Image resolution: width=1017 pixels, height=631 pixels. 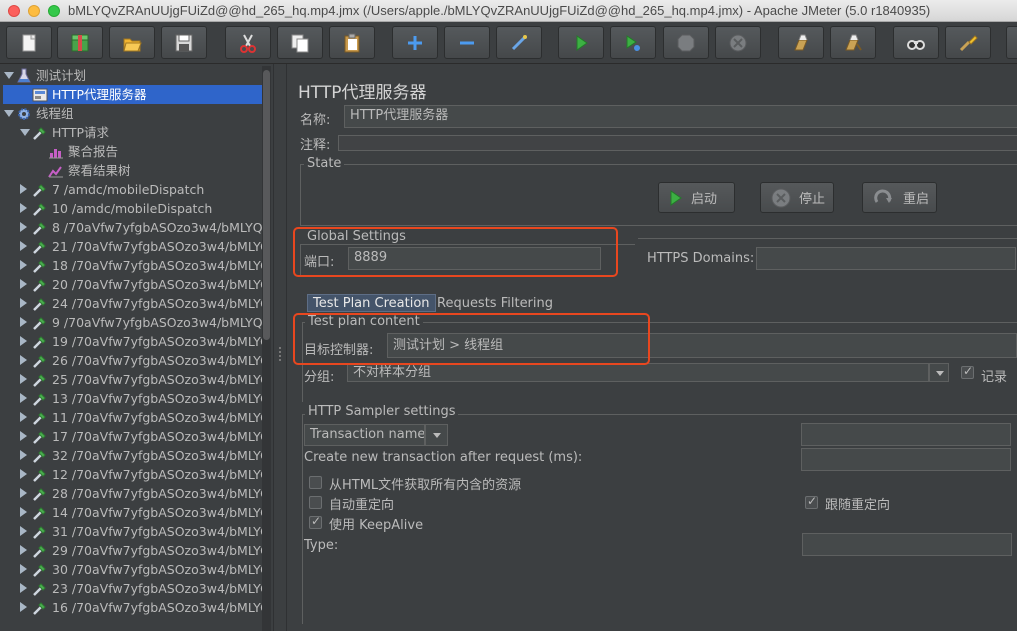 I want to click on close-window-button, so click(x=14, y=11).